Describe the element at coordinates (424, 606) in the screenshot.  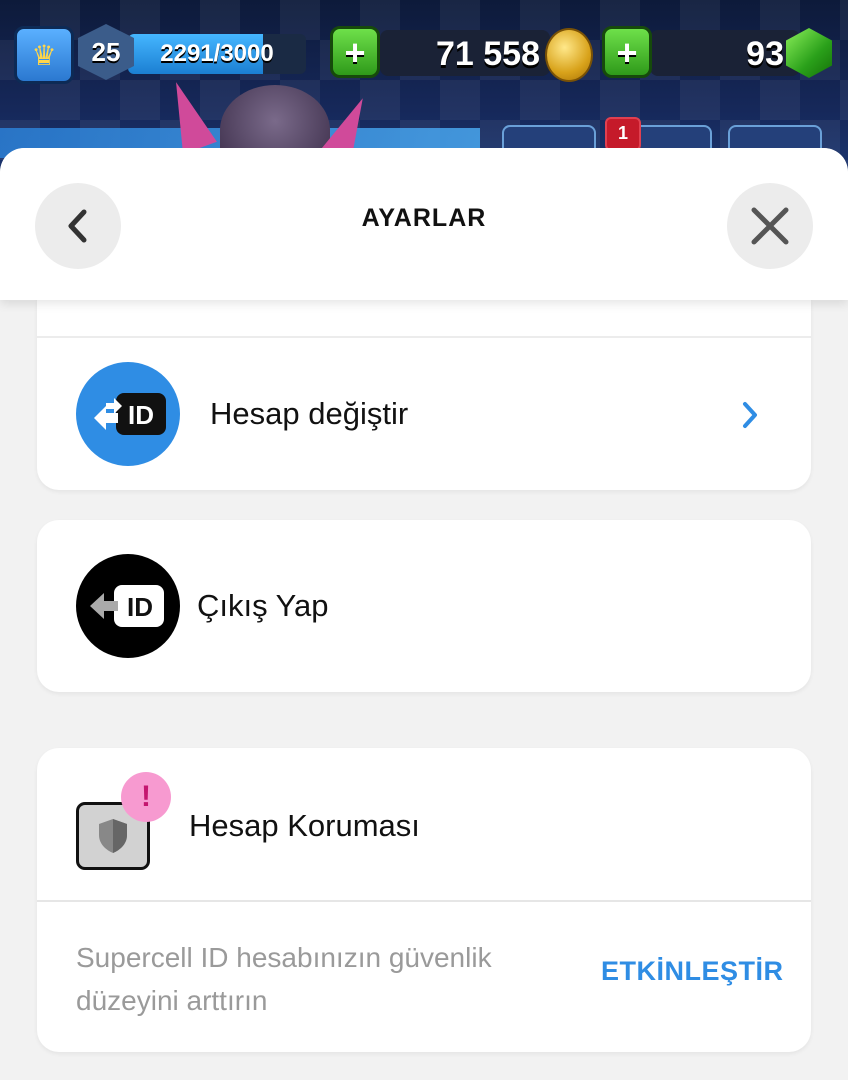
I see `logout-row: ID Çıkış Yap` at that location.